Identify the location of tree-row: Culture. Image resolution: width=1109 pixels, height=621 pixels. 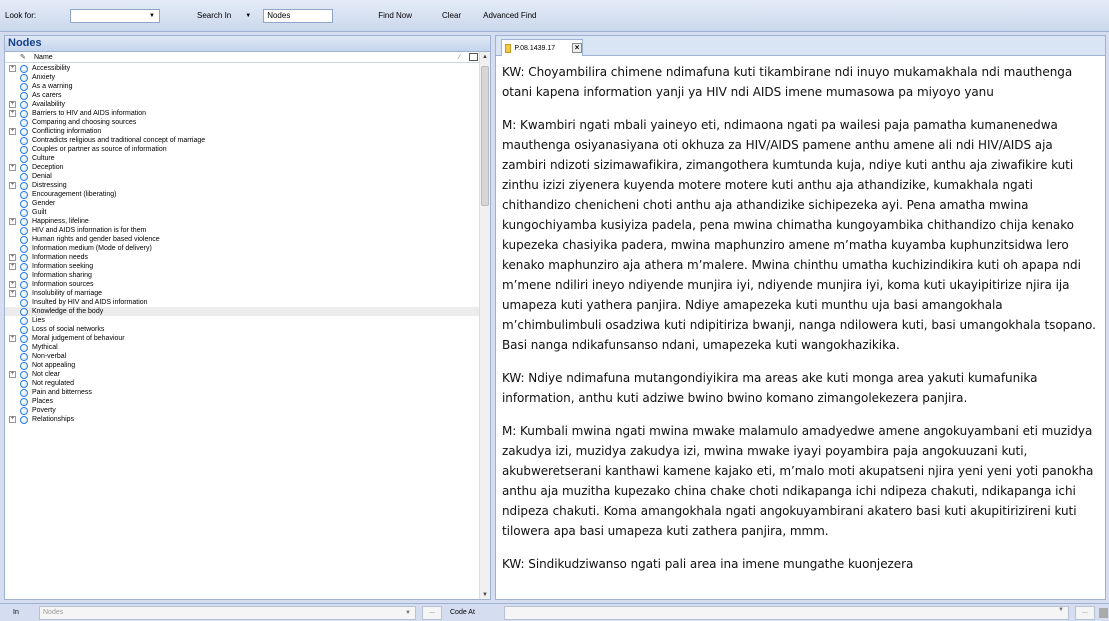
(242, 158).